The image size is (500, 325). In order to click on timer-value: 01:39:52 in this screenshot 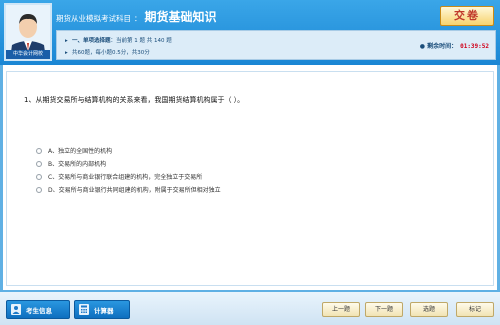, I will do `click(474, 46)`.